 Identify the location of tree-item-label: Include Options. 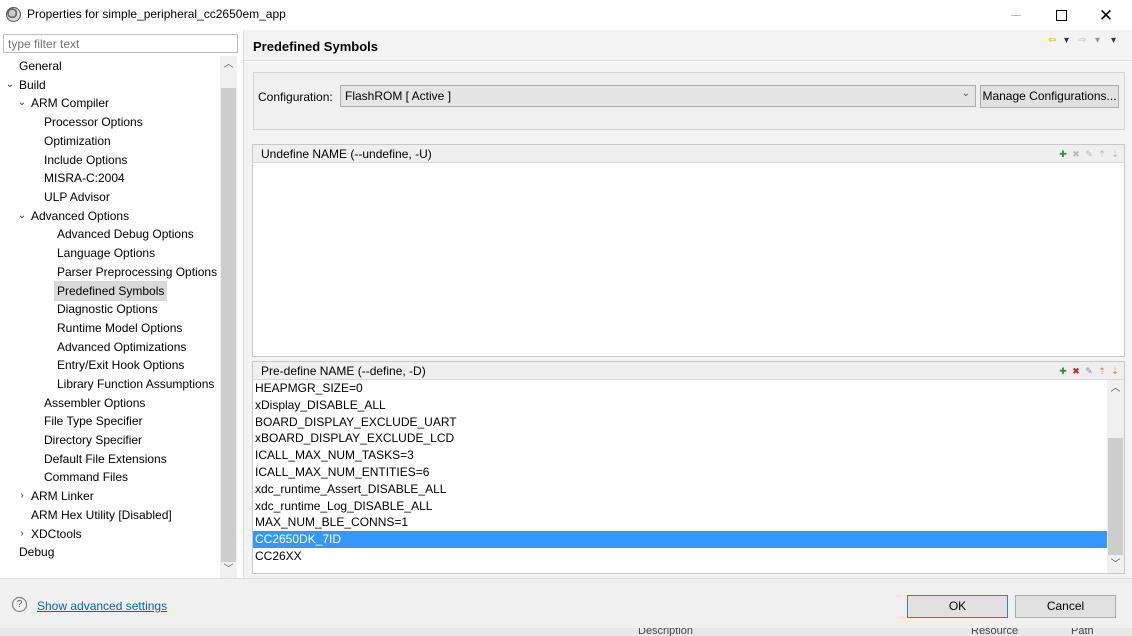
(86, 159).